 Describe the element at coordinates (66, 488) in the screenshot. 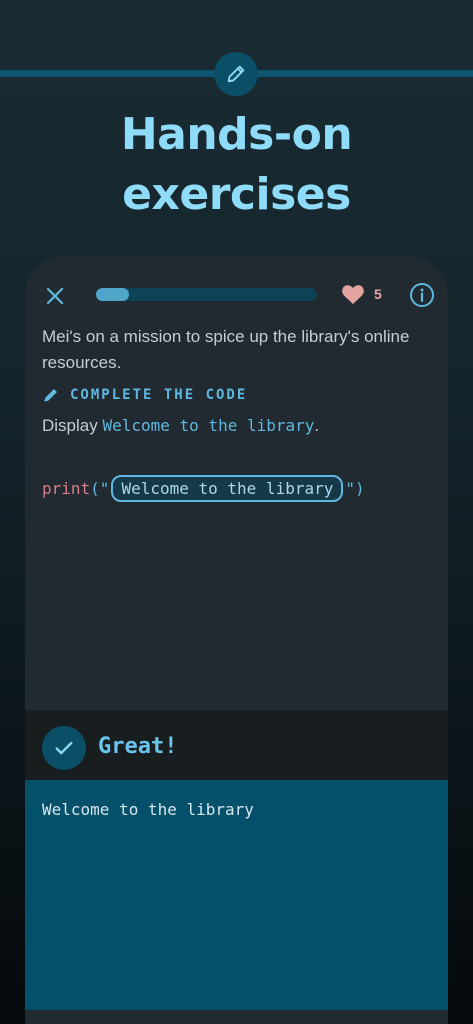

I see `code-function: print` at that location.